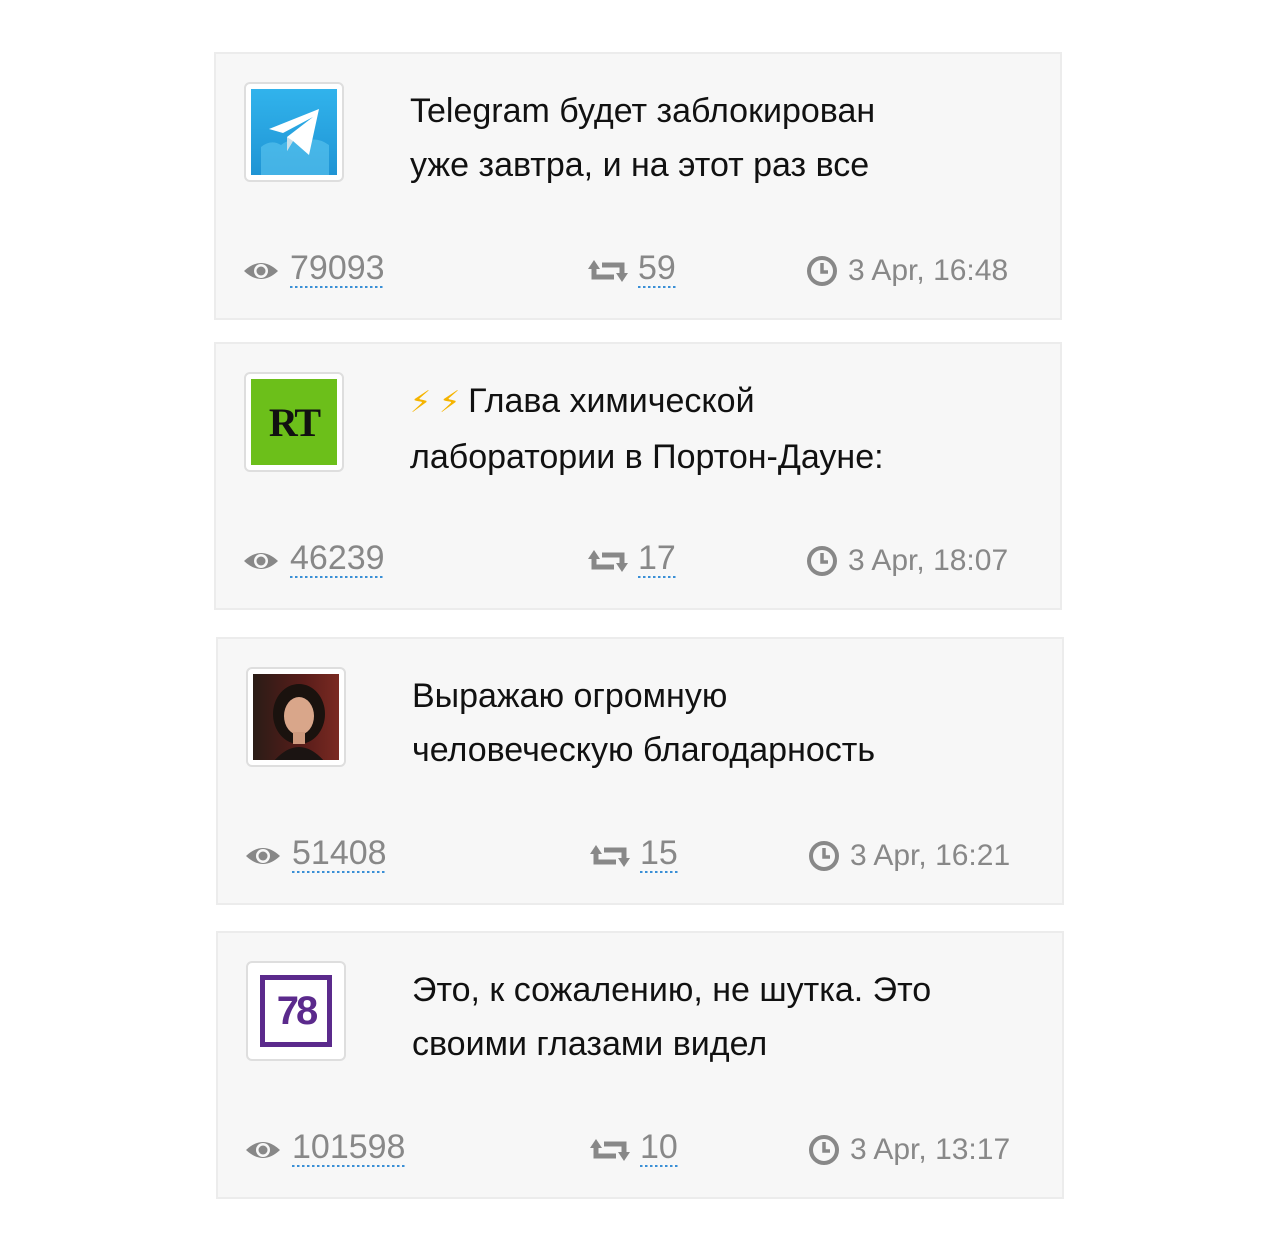 The height and width of the screenshot is (1259, 1280). What do you see at coordinates (928, 560) in the screenshot?
I see `post-date: 3 Apr, 18:07` at bounding box center [928, 560].